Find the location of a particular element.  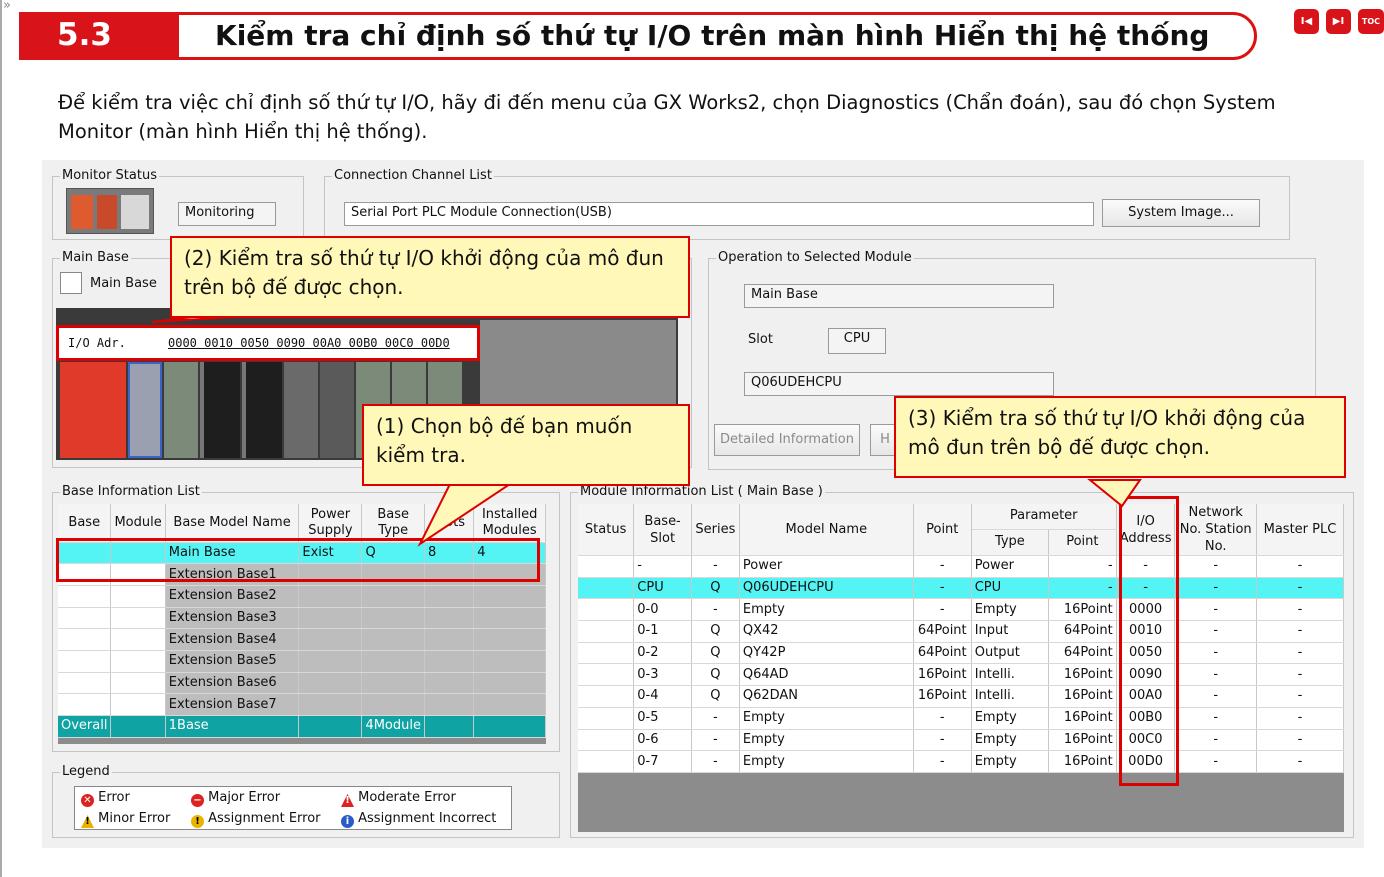

callout-1: (1) Chọn bộ đế bạn muốn kiểm tra. is located at coordinates (526, 445).